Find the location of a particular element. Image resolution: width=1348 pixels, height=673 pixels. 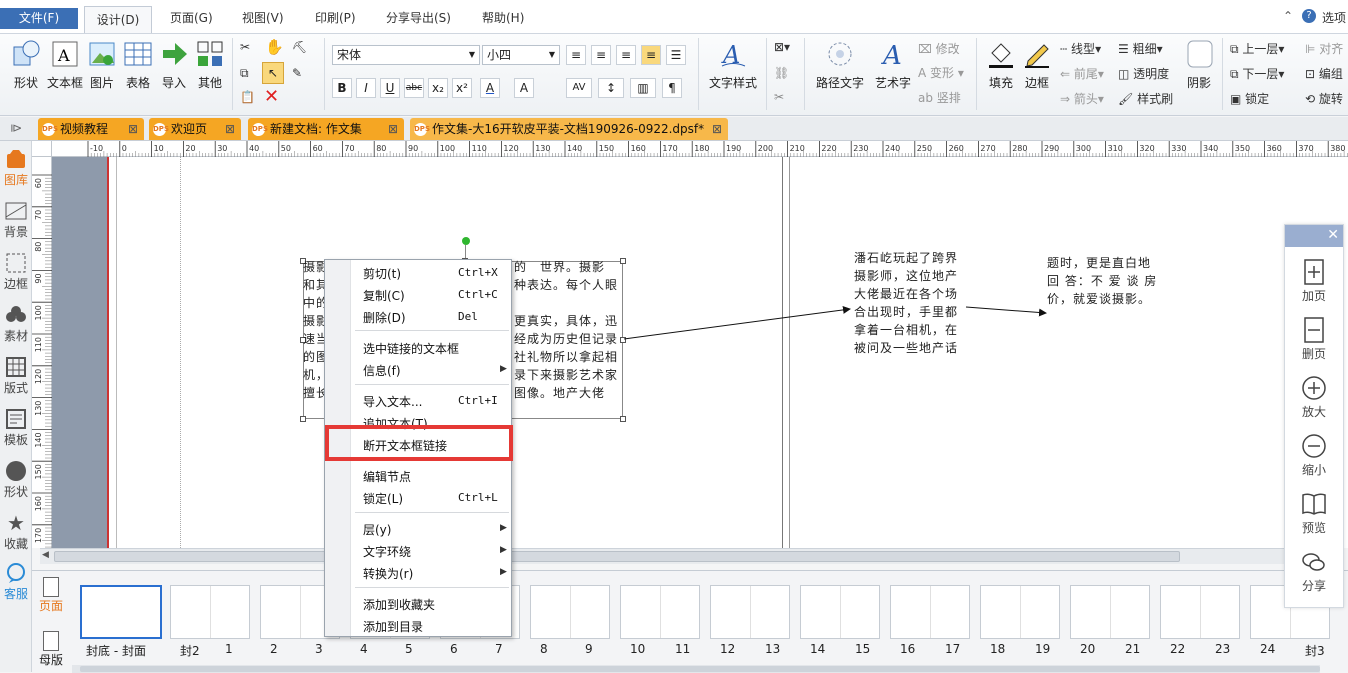

line-front-button: ⇐ 前尾▾ is located at coordinates (1082, 73).